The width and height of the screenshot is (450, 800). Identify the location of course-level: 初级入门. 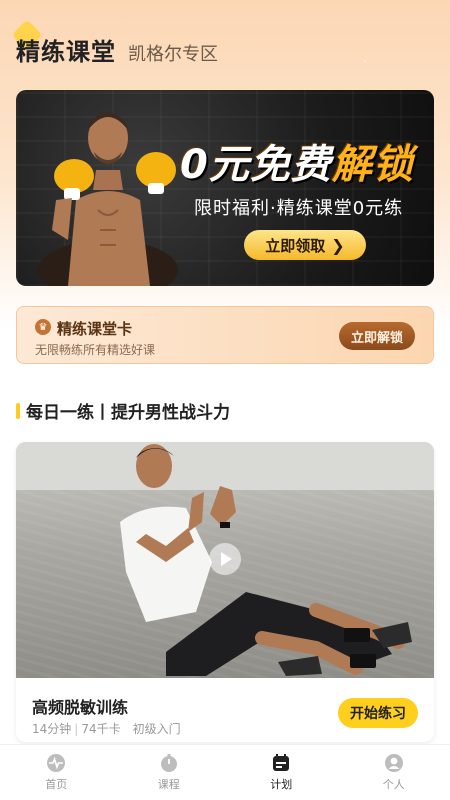
(156, 729).